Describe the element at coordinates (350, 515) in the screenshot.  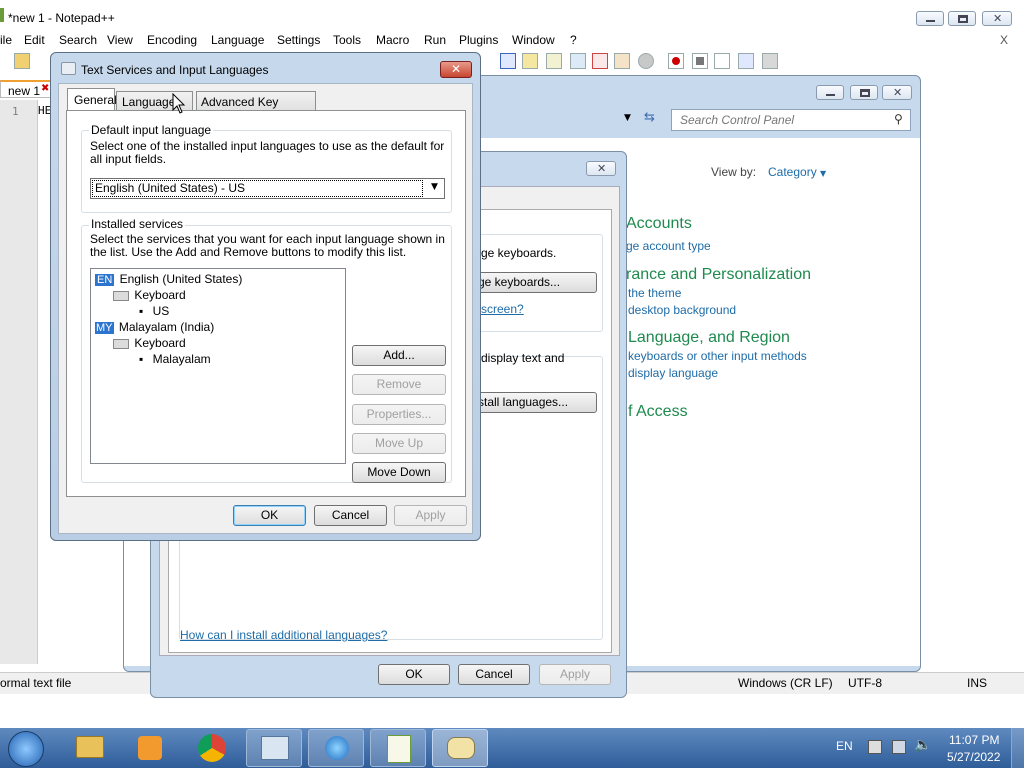
I see `cancel-button: Cancel` at that location.